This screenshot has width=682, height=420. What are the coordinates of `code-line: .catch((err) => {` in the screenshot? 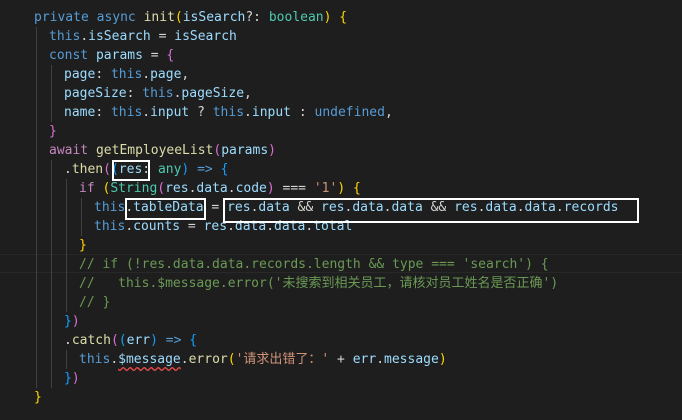 It's located at (341, 340).